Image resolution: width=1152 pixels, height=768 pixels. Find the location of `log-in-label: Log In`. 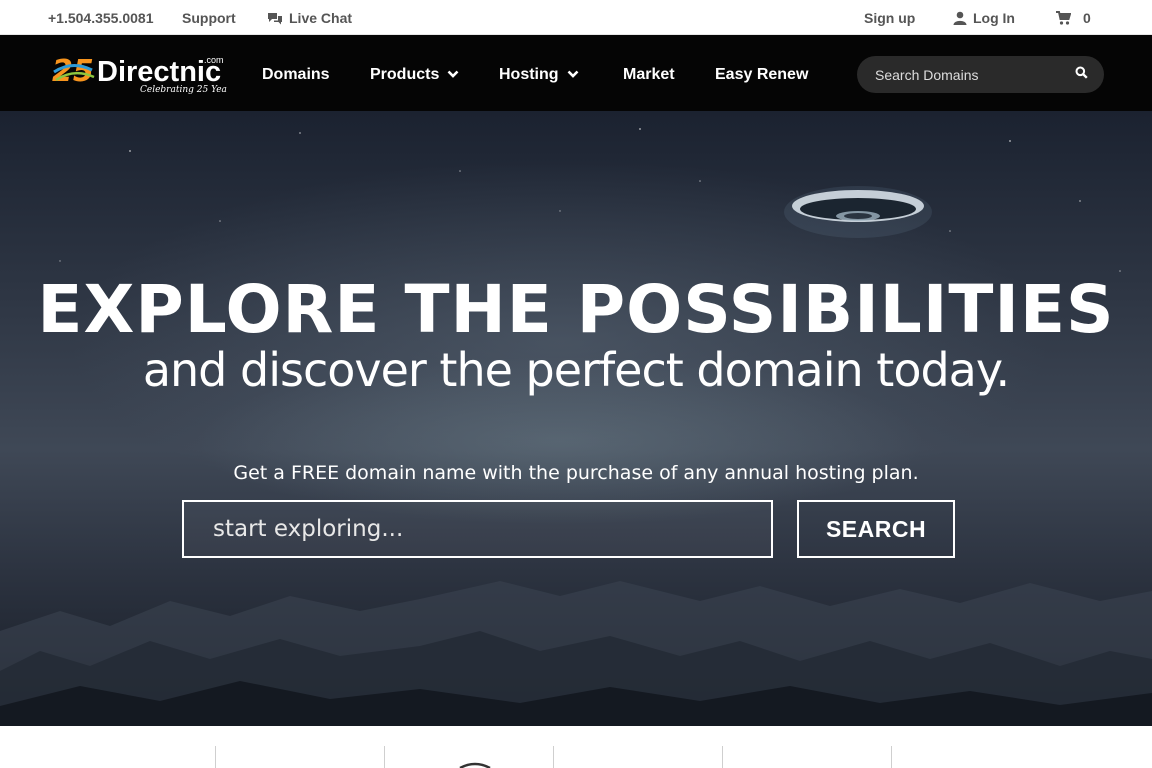

log-in-label: Log In is located at coordinates (994, 18).